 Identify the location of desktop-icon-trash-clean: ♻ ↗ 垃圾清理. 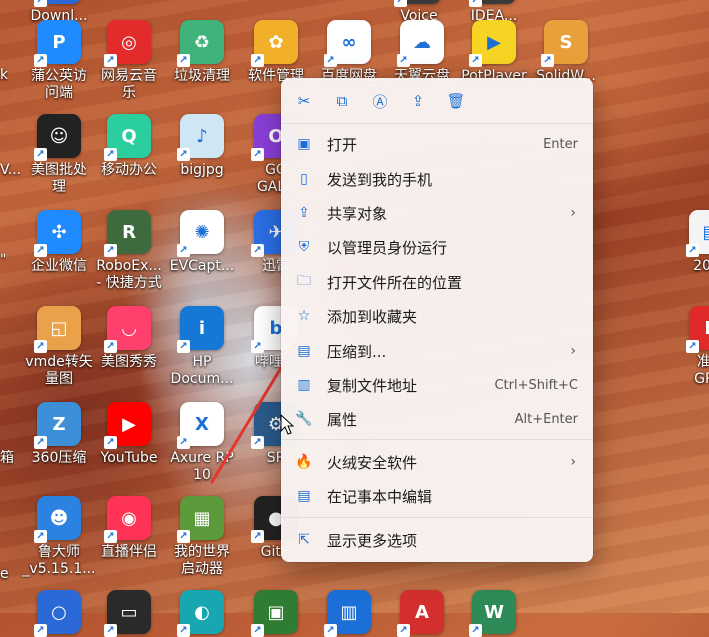
(202, 52).